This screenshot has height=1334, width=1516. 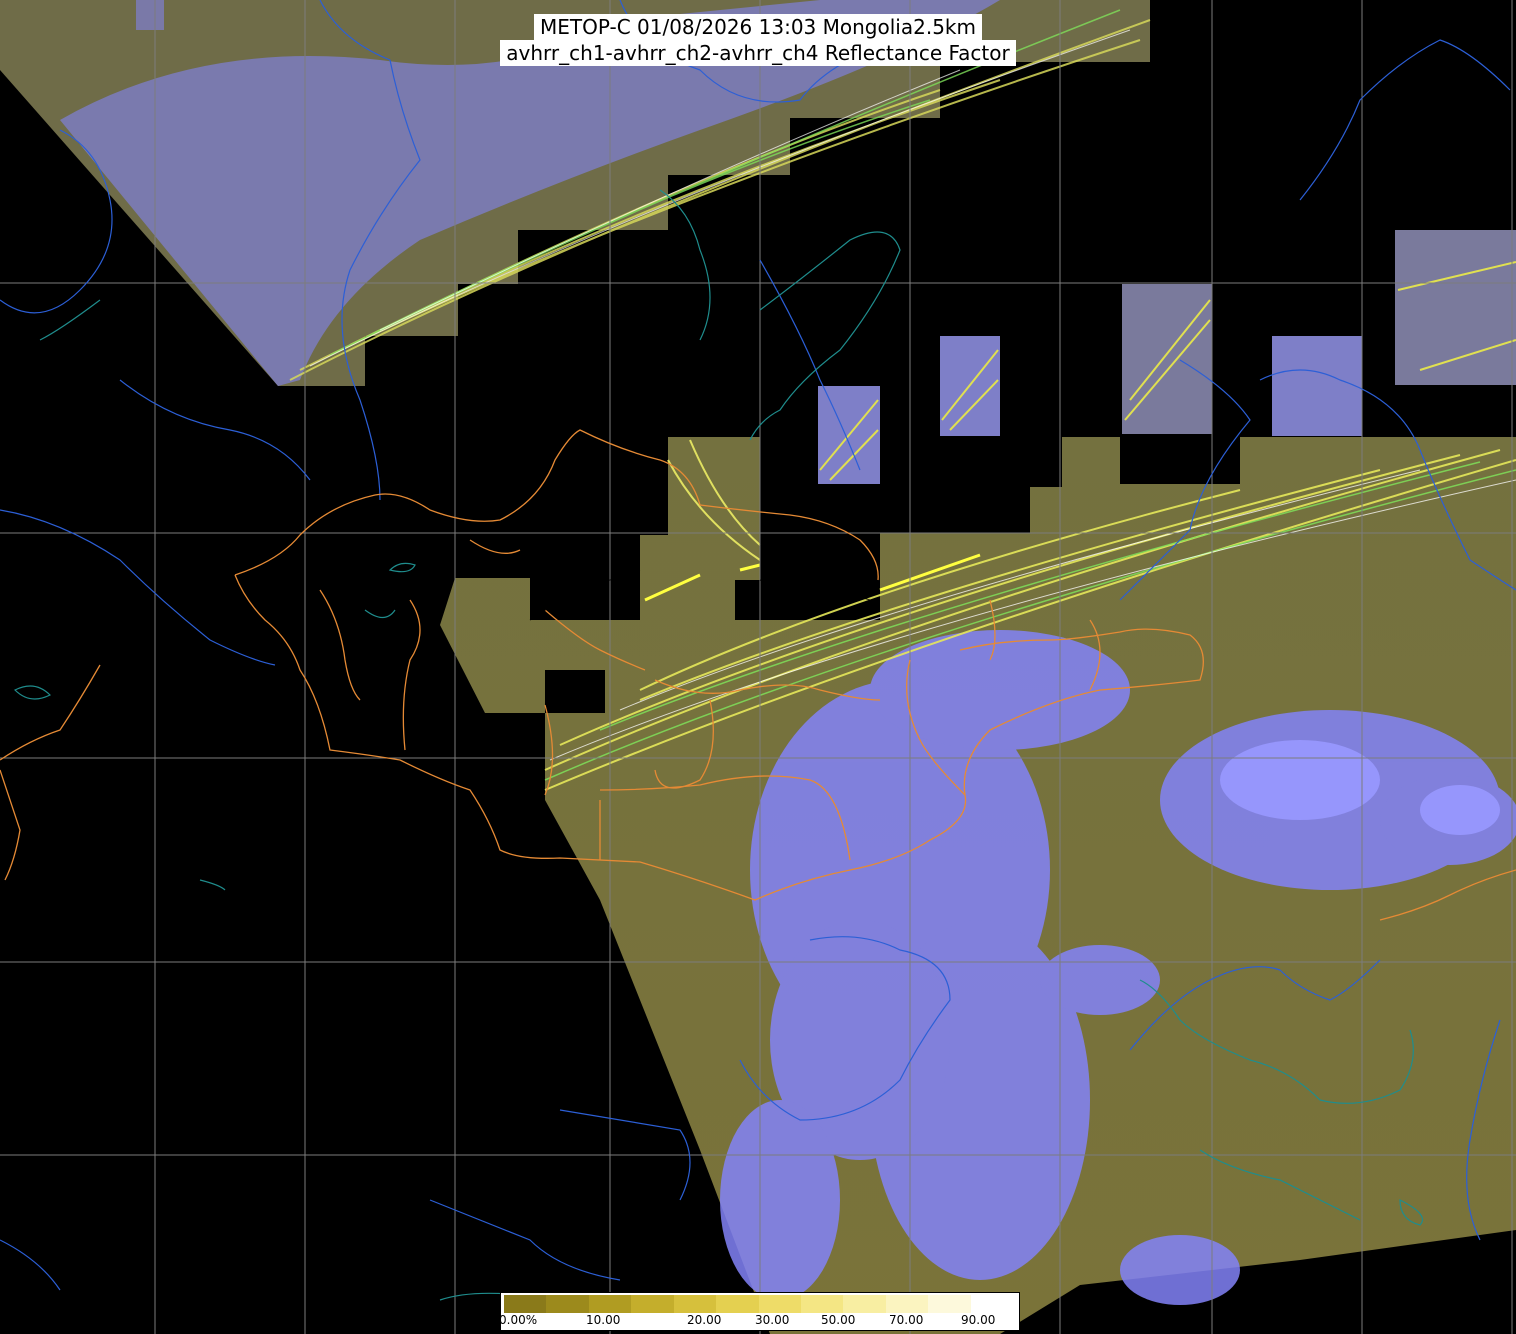 I want to click on colorbar-tick-label: 0.00%, so click(x=518, y=1320).